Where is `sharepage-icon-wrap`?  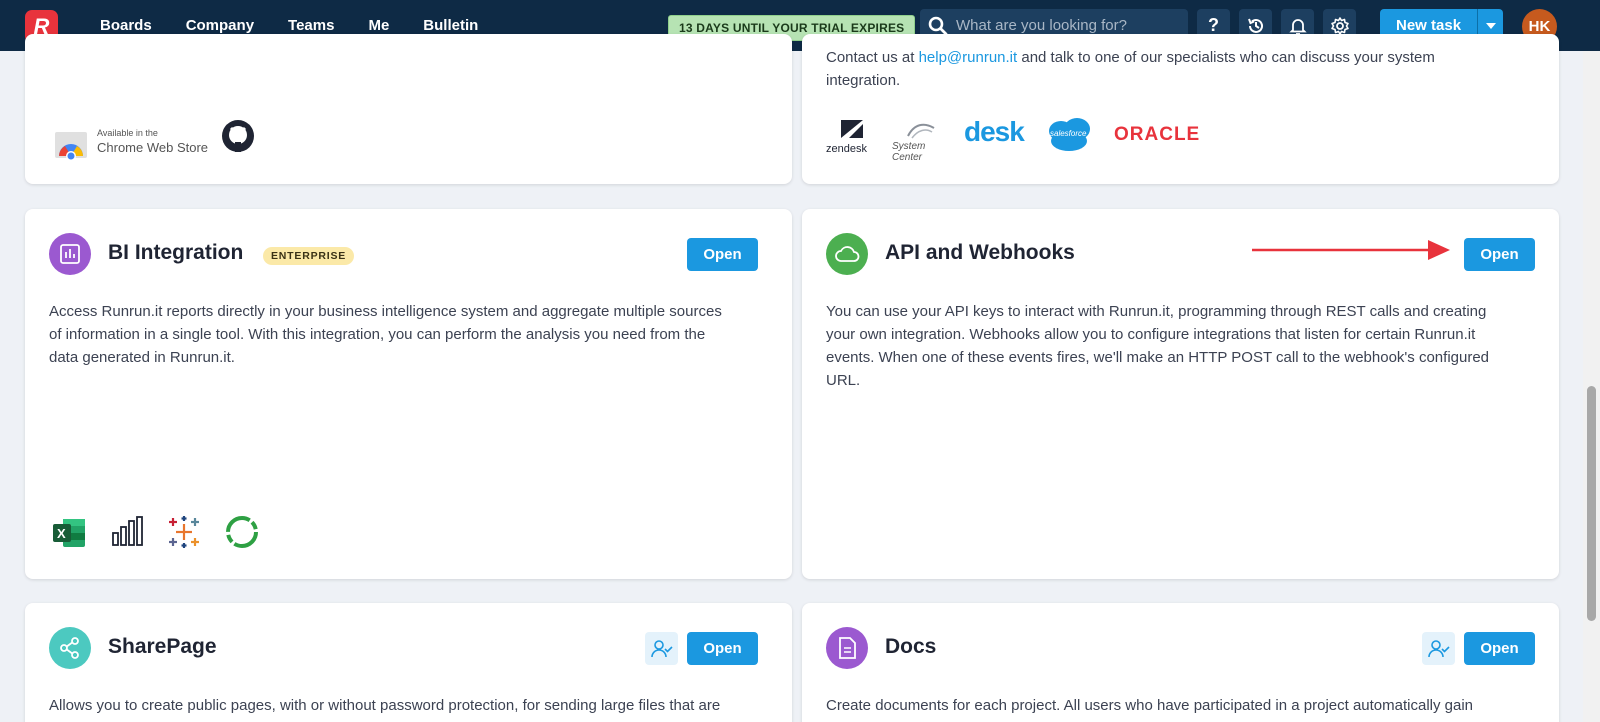
sharepage-icon-wrap is located at coordinates (70, 648).